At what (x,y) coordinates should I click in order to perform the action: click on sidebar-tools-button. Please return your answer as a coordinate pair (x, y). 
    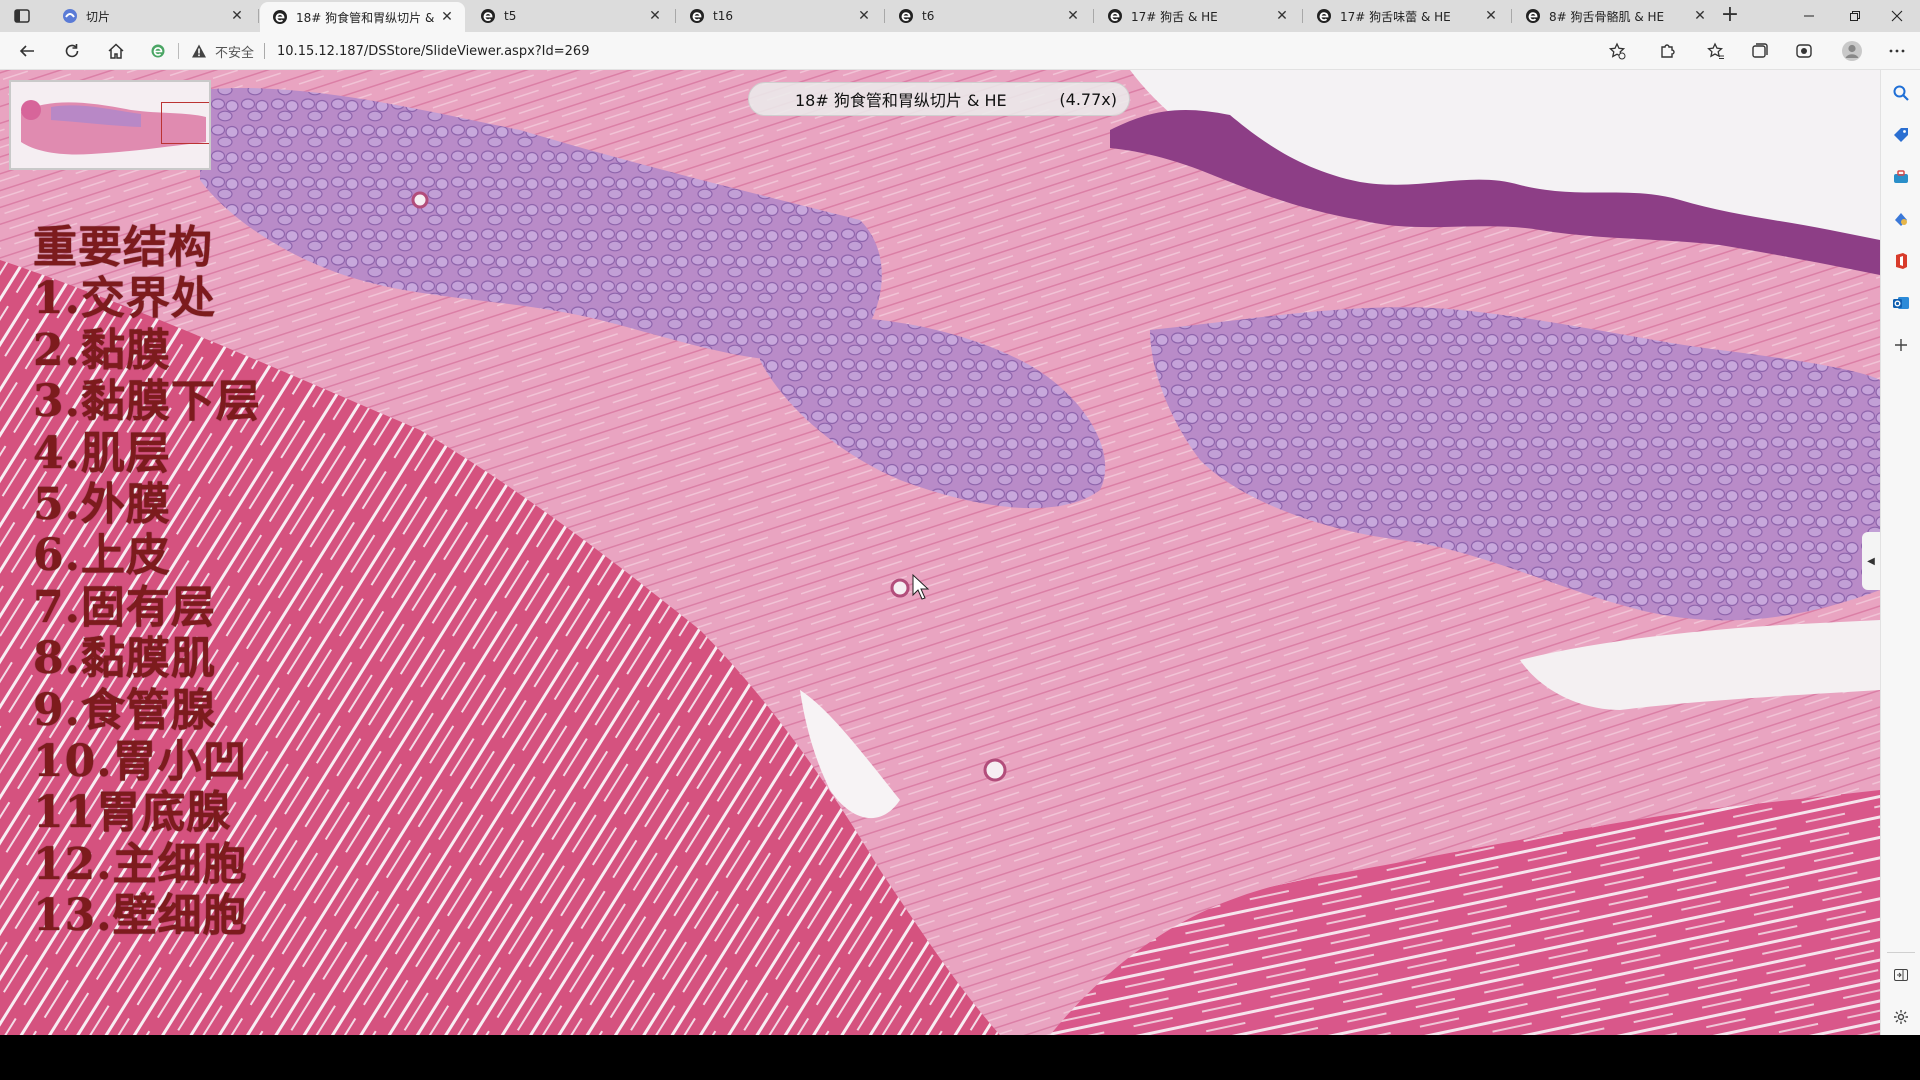
    Looking at the image, I should click on (1901, 177).